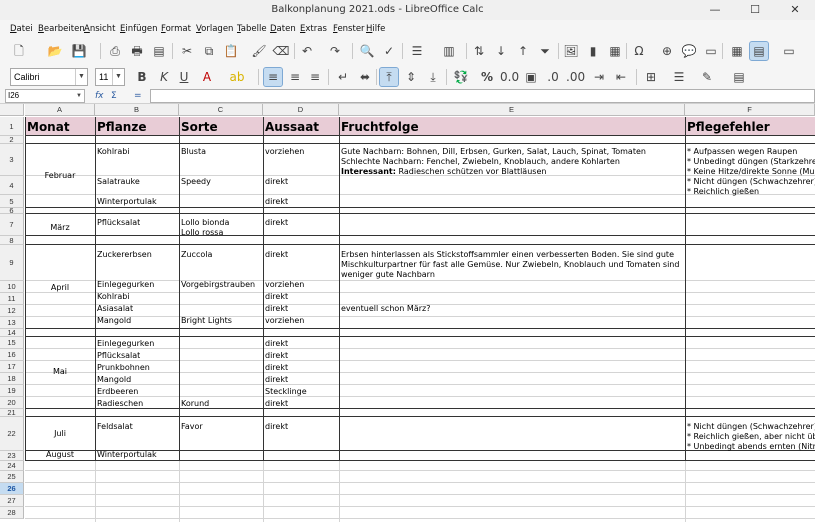 This screenshot has width=815, height=522. What do you see at coordinates (124, 255) in the screenshot?
I see `cell-b9: Zuckererbsen` at bounding box center [124, 255].